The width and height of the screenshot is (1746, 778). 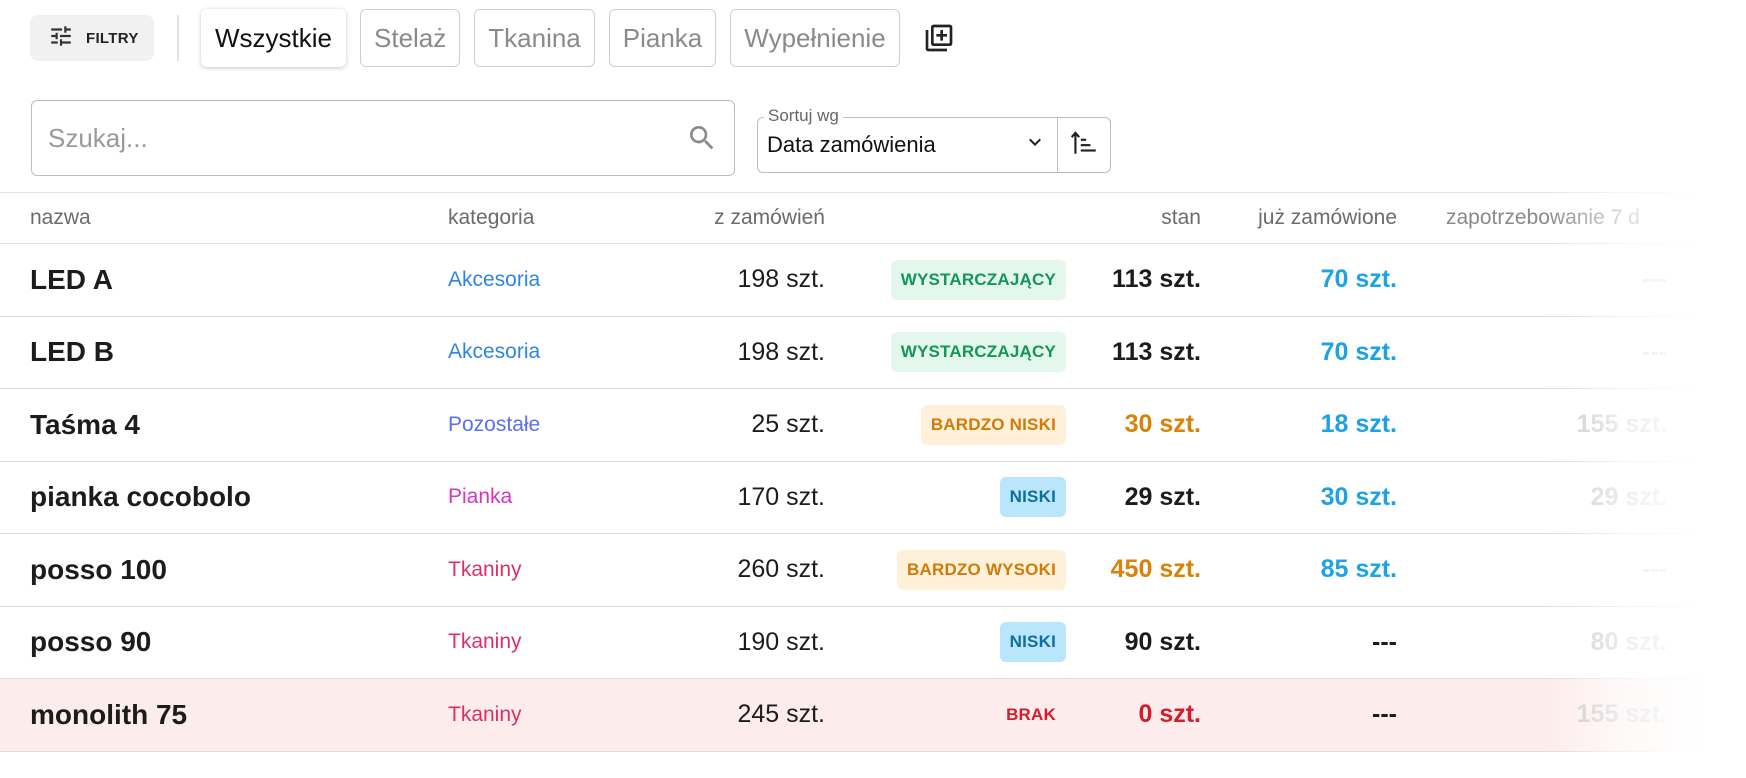 What do you see at coordinates (494, 424) in the screenshot?
I see `row-category: Pozostałe` at bounding box center [494, 424].